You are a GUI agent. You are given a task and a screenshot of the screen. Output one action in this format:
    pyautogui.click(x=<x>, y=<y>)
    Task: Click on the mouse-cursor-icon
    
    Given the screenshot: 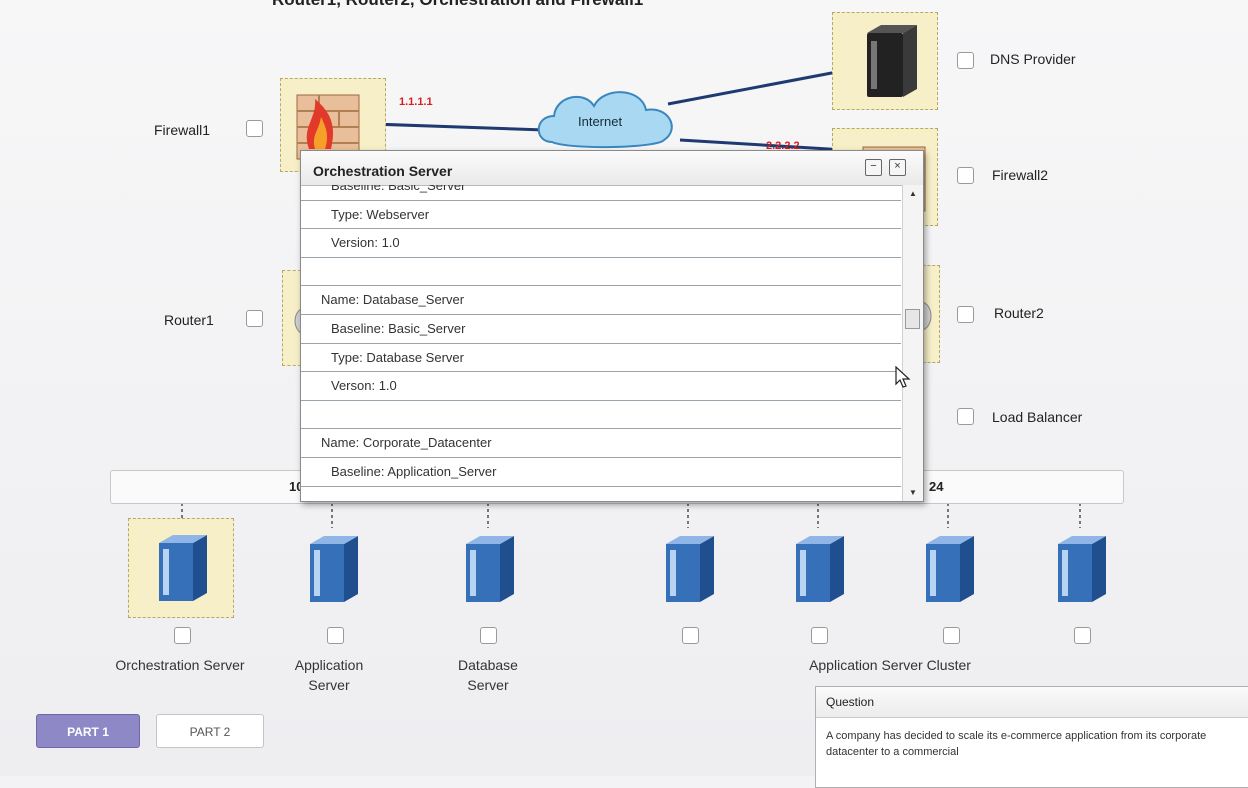 What is the action you would take?
    pyautogui.click(x=903, y=377)
    